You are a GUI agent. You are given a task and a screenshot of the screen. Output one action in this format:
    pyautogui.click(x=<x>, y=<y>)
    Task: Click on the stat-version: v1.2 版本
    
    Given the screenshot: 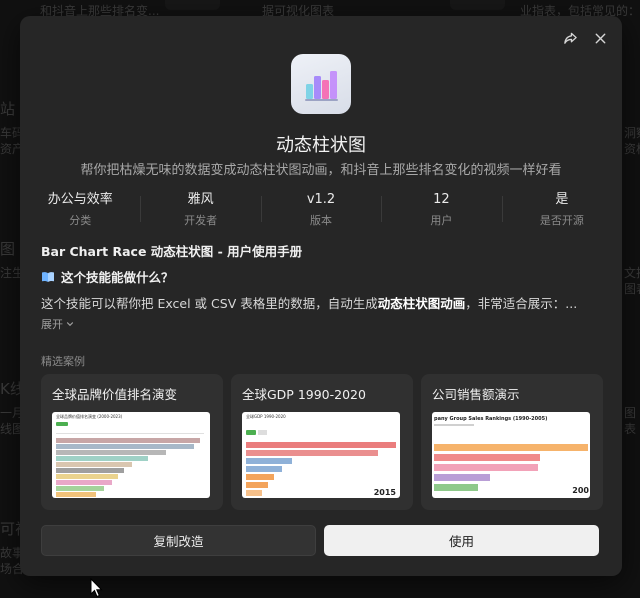 What is the action you would take?
    pyautogui.click(x=320, y=210)
    